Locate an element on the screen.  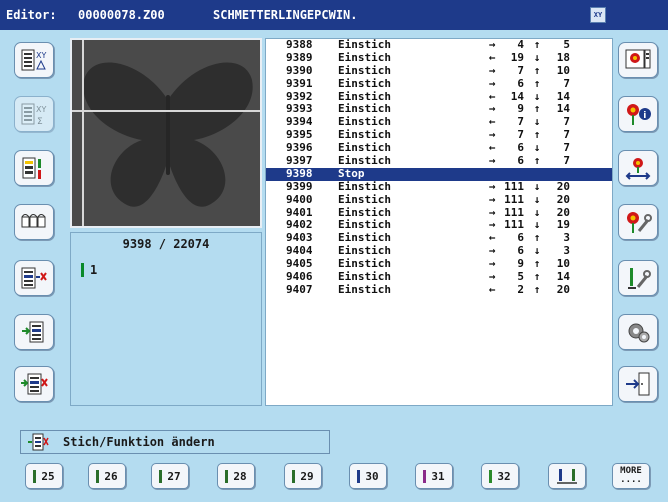
stitch-row-selected: 9398 Stop is located at coordinates (439, 173).